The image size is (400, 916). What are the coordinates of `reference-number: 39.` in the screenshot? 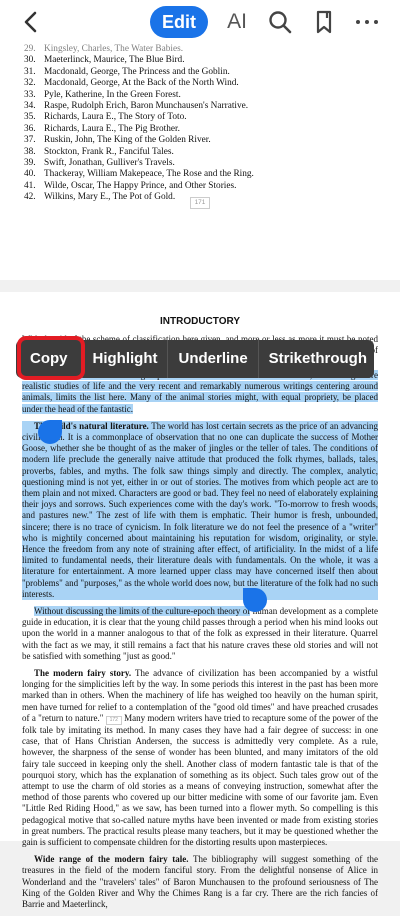 It's located at (30, 162).